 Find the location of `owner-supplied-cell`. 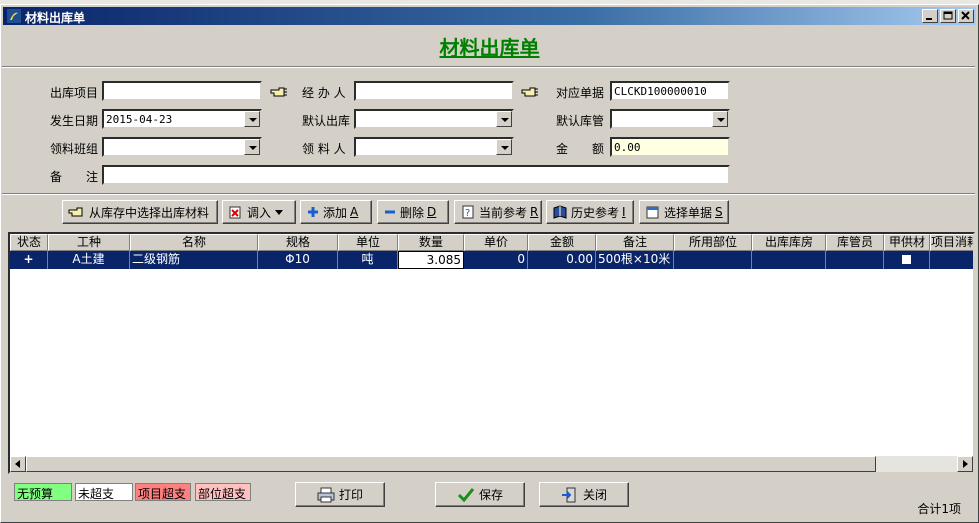

owner-supplied-cell is located at coordinates (907, 260).